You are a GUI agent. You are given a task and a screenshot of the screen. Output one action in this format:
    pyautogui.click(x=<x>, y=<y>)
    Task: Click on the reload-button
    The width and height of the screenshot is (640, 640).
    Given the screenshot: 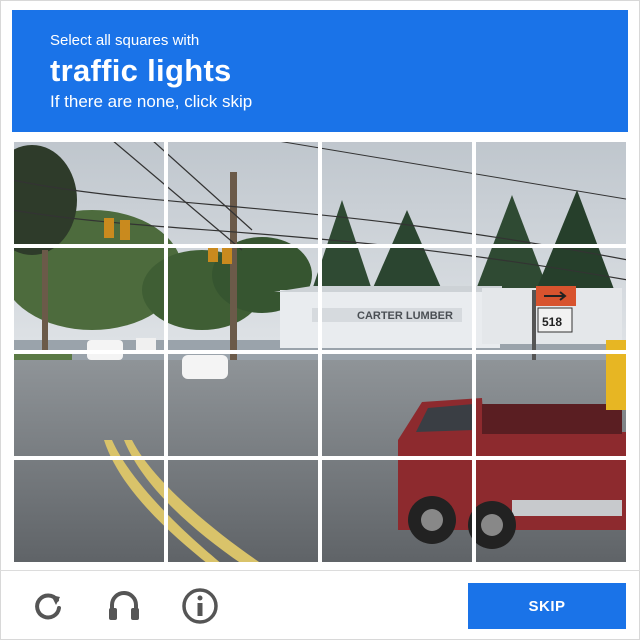 What is the action you would take?
    pyautogui.click(x=48, y=606)
    